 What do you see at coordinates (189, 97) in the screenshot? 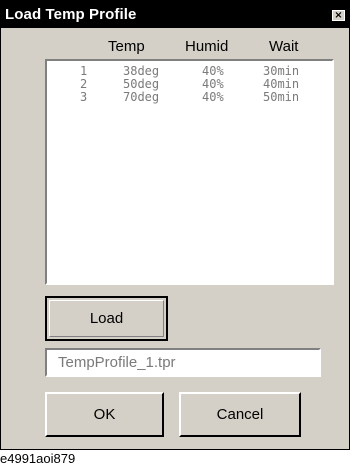
I see `list-item: 3 70deg 40% 50min` at bounding box center [189, 97].